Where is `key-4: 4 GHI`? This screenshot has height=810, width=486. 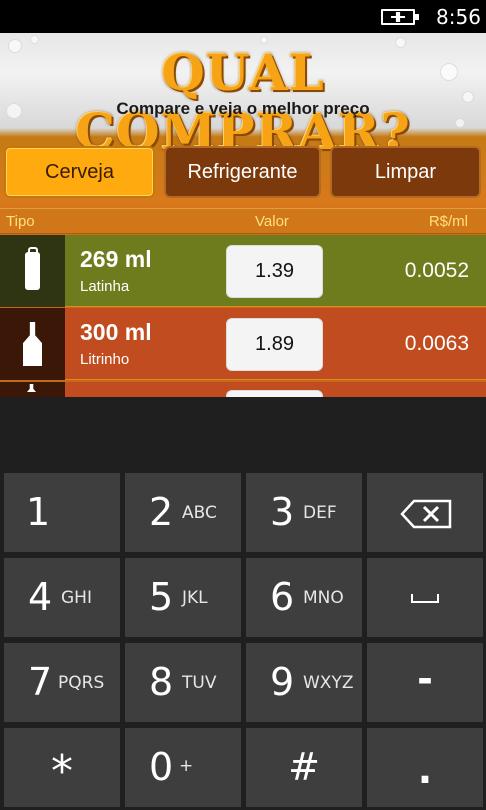
key-4: 4 GHI is located at coordinates (62, 597).